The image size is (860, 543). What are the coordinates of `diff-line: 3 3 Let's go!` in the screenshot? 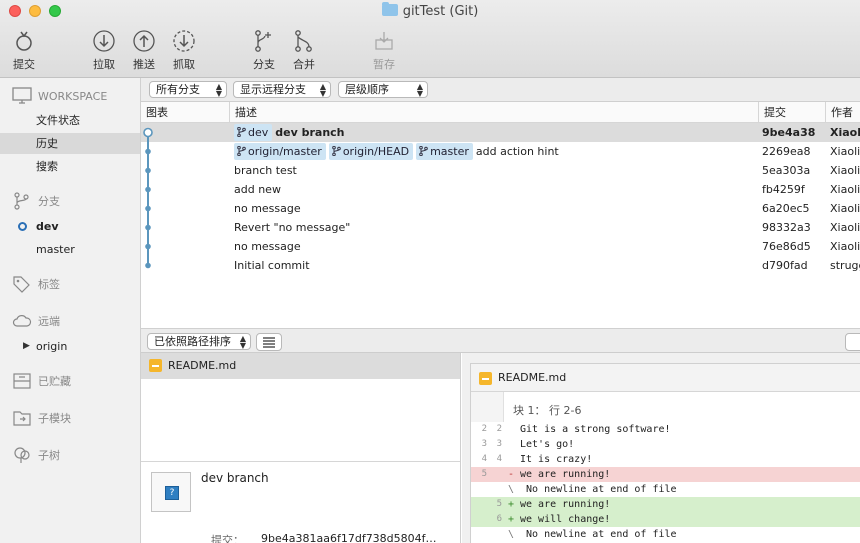 It's located at (665, 444).